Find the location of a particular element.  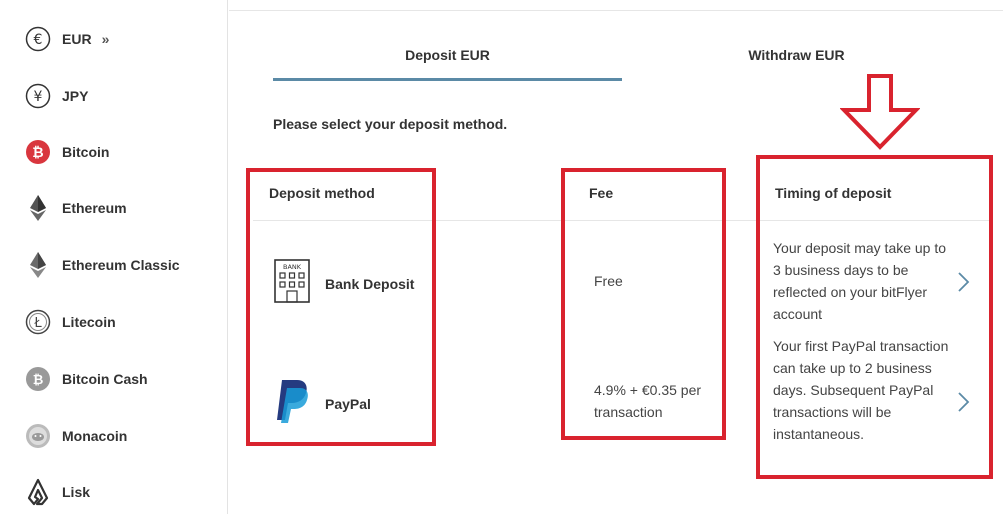

yen-icon: ¥ is located at coordinates (38, 96).